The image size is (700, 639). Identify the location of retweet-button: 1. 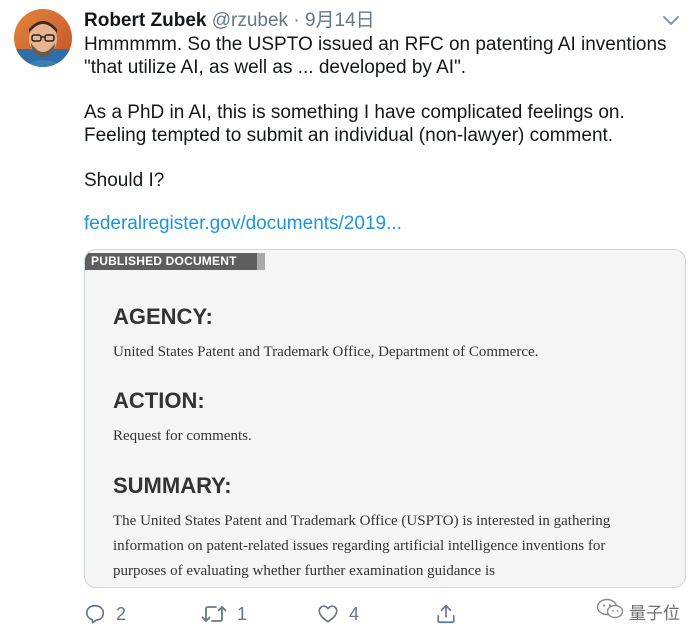
(224, 614).